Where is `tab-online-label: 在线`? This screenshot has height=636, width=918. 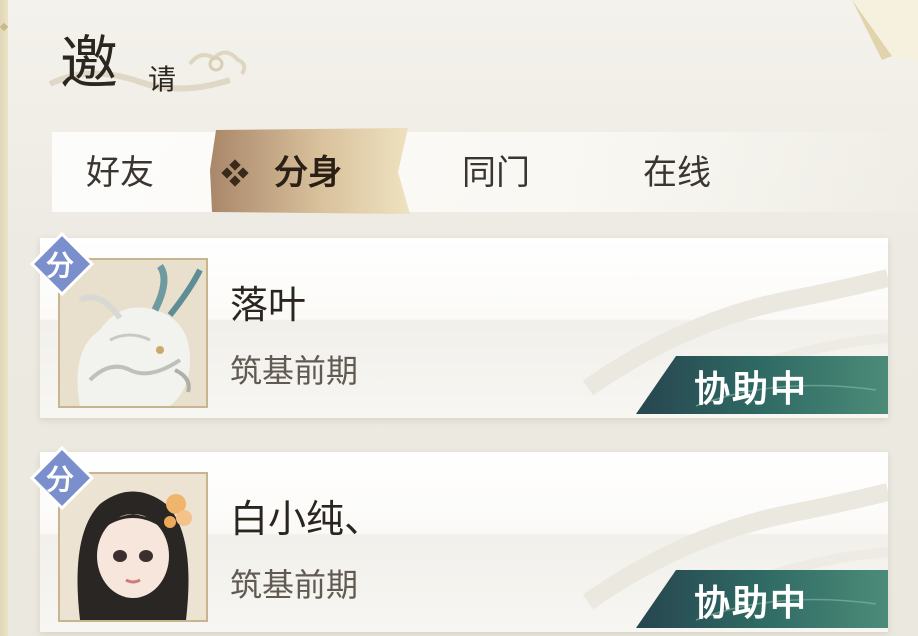
tab-online-label: 在线 is located at coordinates (677, 173).